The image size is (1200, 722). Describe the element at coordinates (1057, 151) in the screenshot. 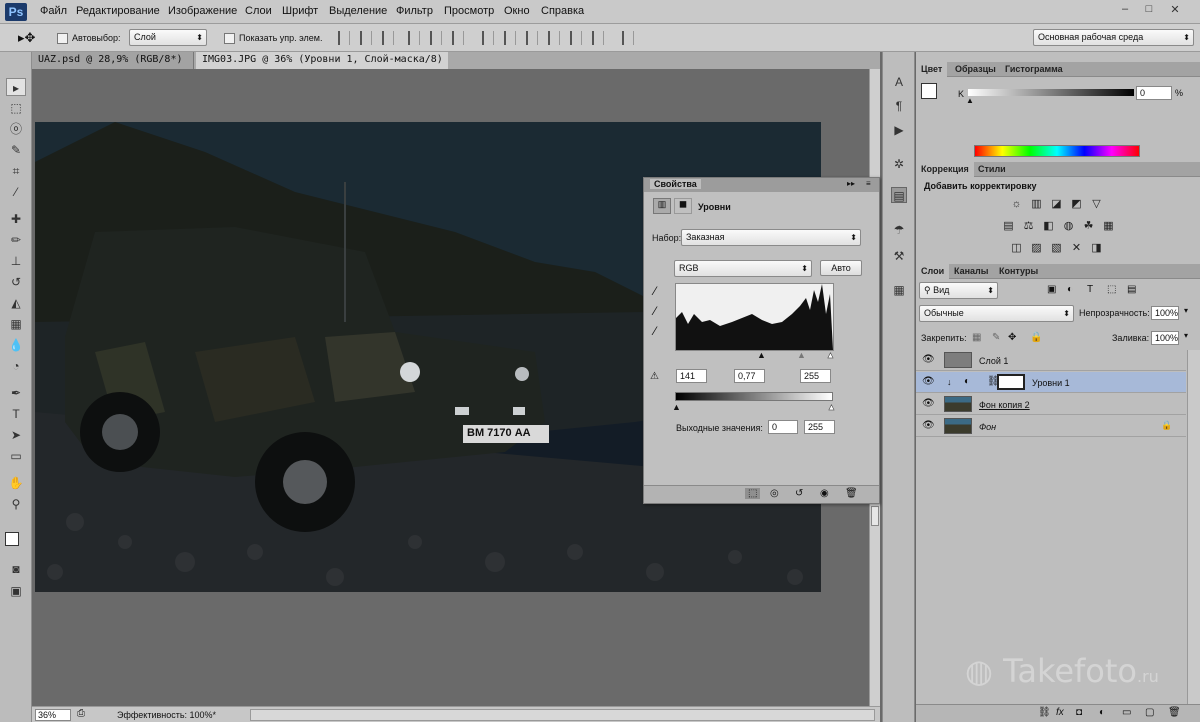

I see `color-spectrum` at that location.